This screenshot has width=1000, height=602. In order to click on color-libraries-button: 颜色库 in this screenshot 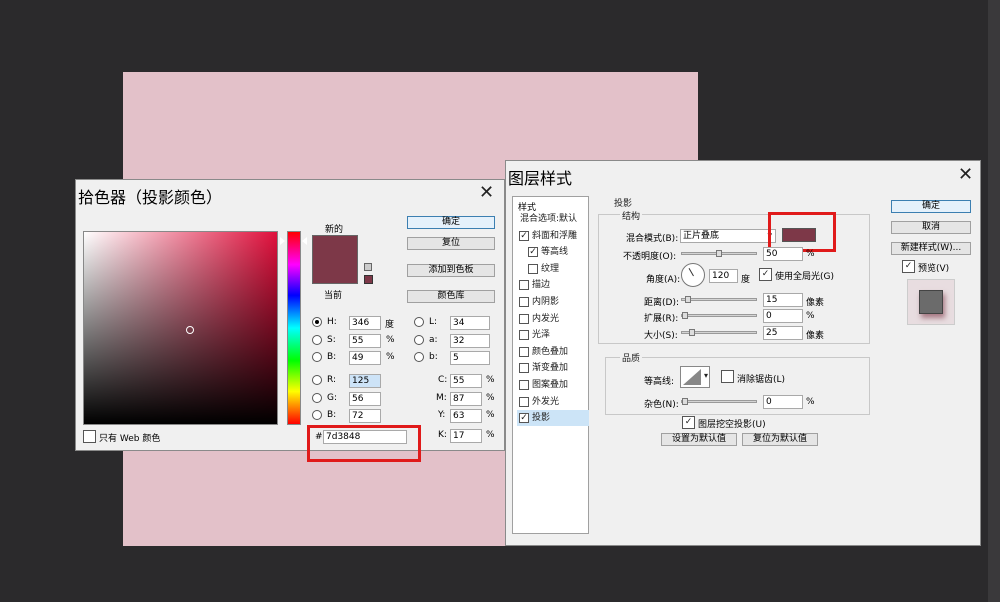, I will do `click(451, 296)`.